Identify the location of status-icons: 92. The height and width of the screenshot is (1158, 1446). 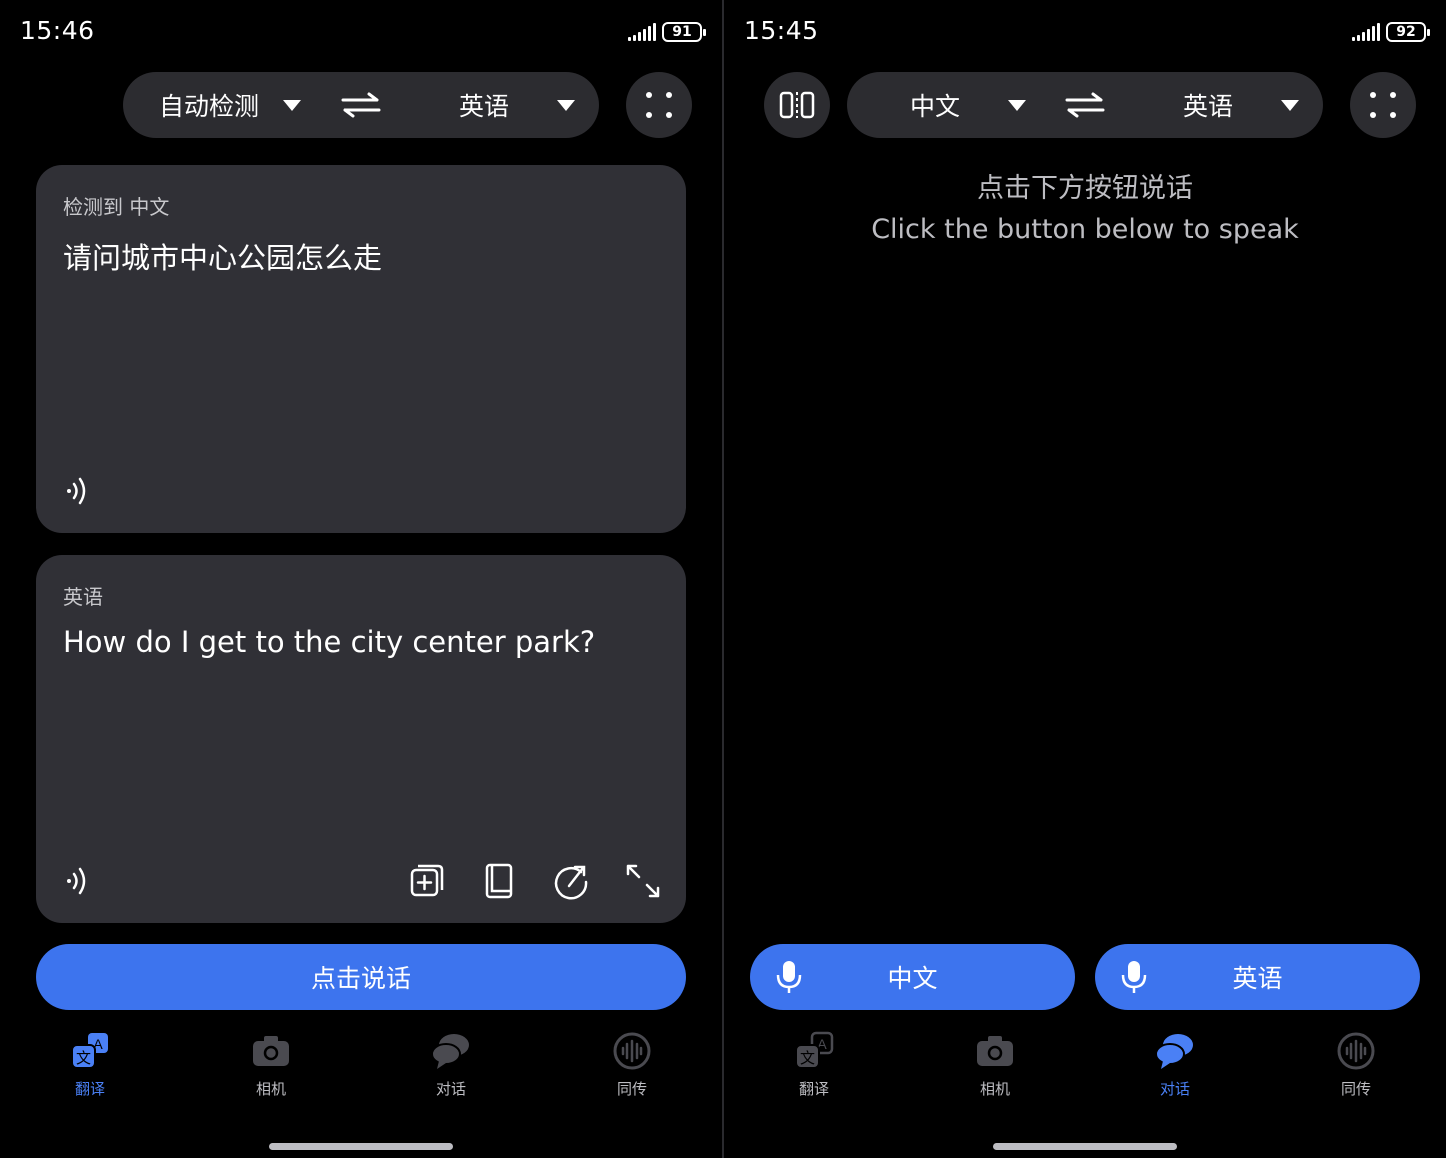
(1391, 32).